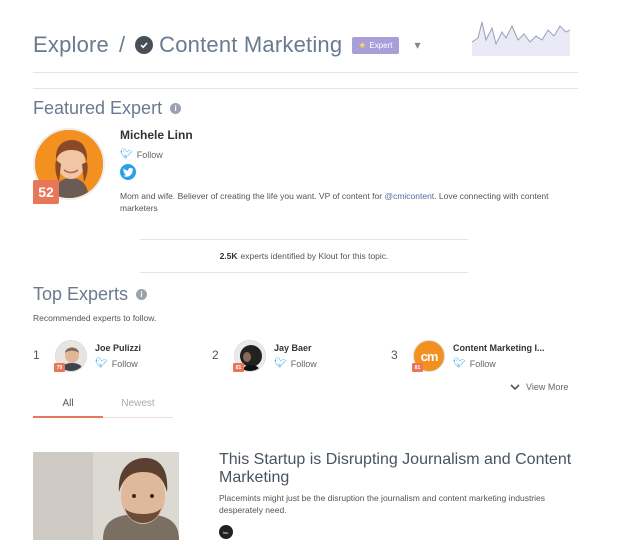  Describe the element at coordinates (362, 44) in the screenshot. I see `star-icon: ★` at that location.